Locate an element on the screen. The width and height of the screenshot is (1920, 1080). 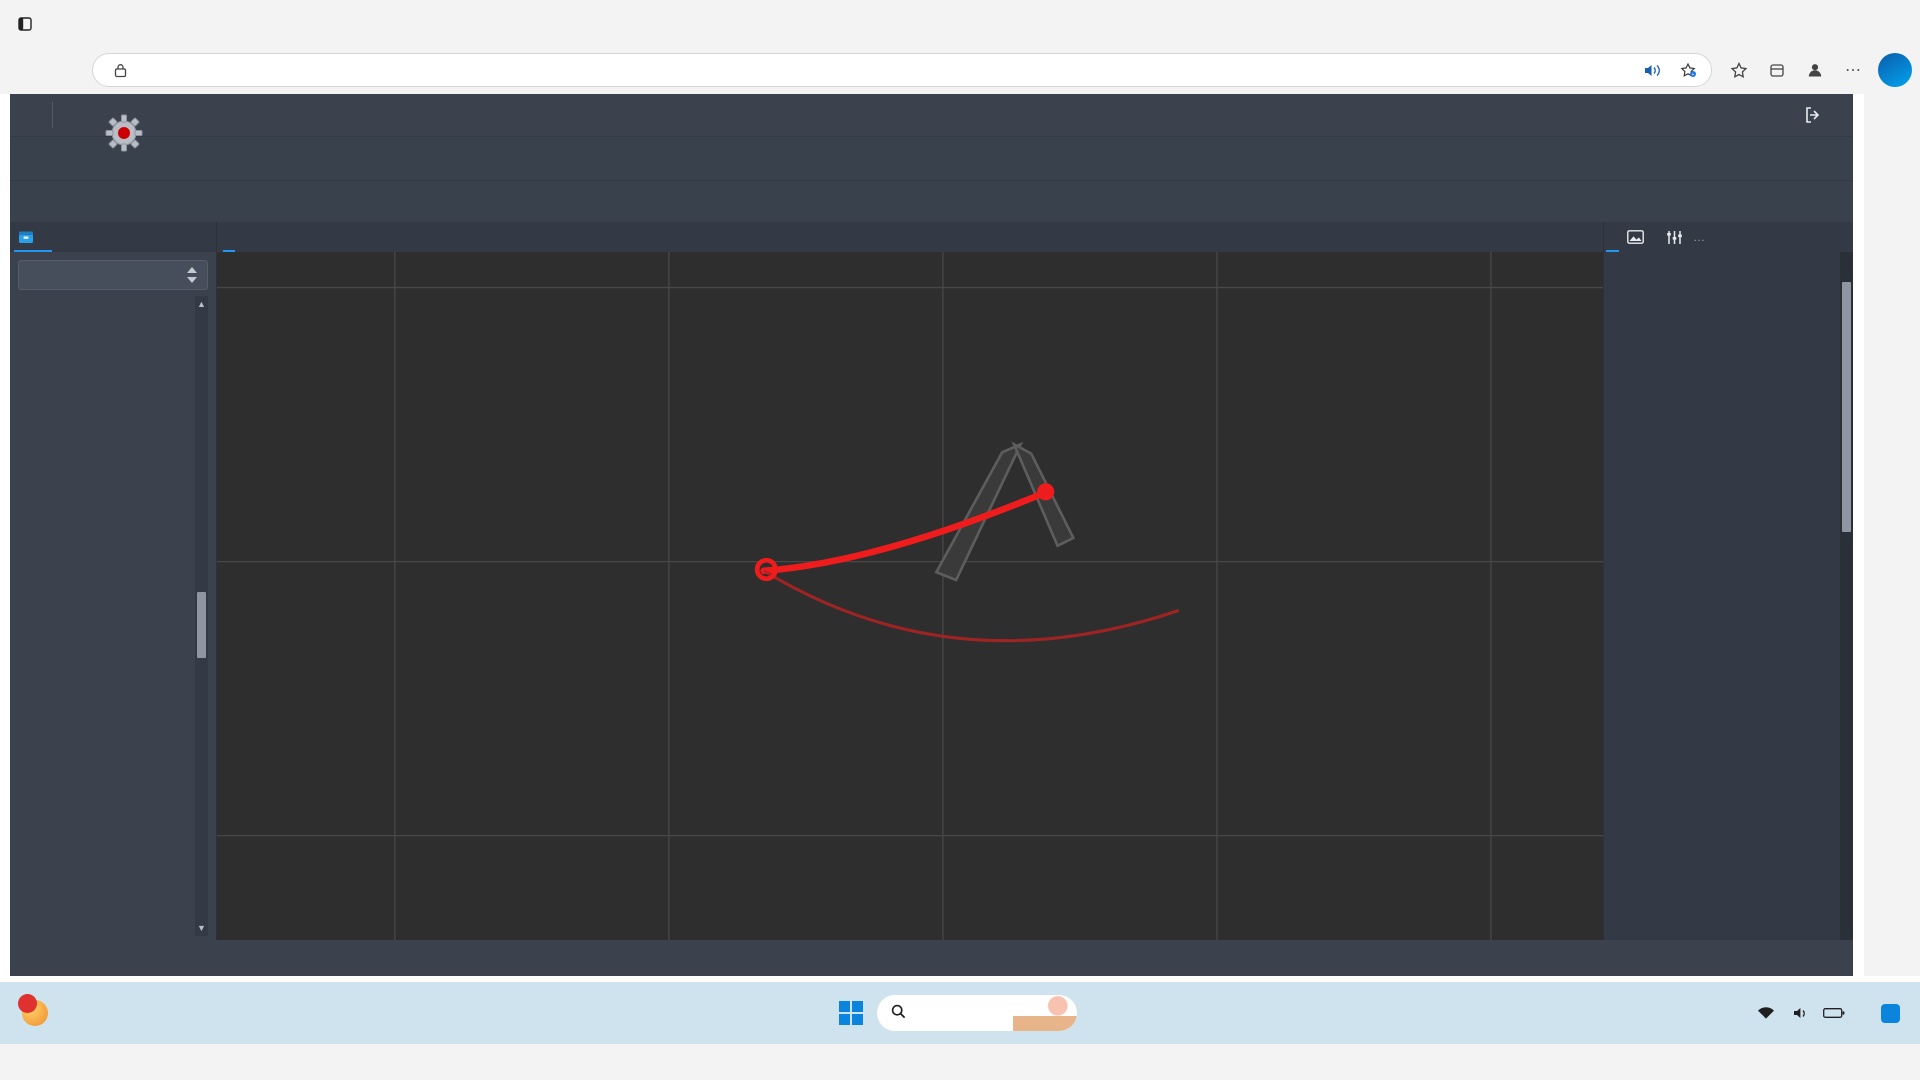
canvas-tabbar is located at coordinates (910, 237).